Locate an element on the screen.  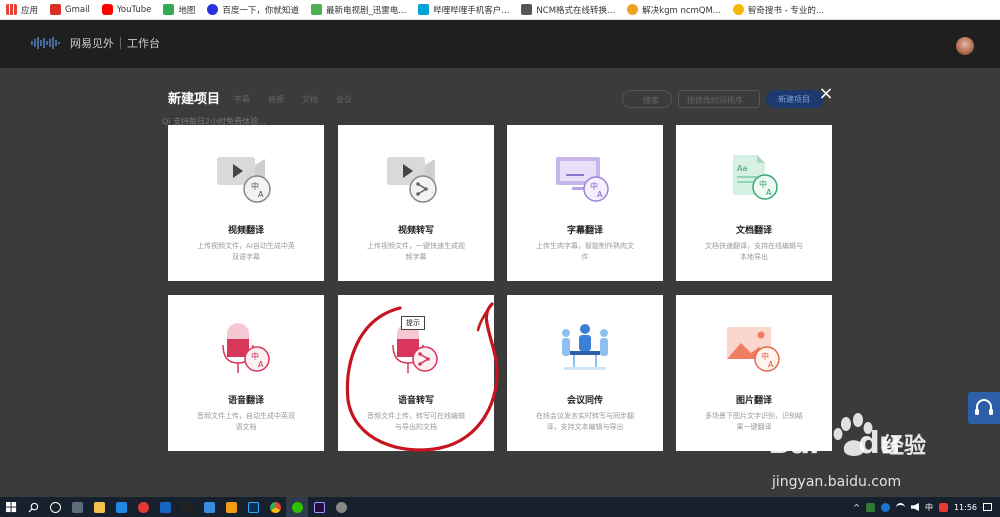
card-voice-translate: 中 A 语音翻译 音频文件上传，自动生成中英双语文档 is located at coordinates (246, 373).